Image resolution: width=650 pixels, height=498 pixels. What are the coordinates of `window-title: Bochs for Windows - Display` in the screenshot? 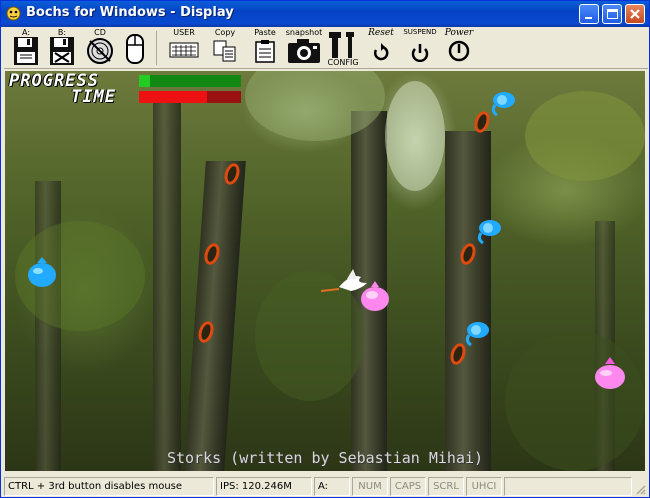 It's located at (130, 12).